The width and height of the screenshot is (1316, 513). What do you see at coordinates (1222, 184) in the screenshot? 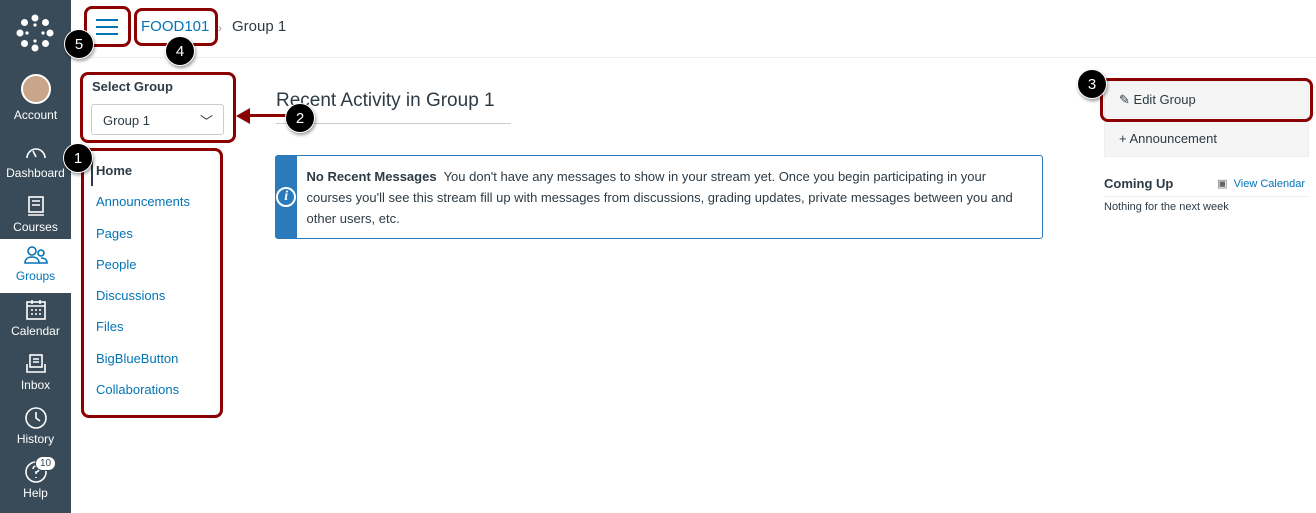
I see `calendar-small-icon: ▣` at bounding box center [1222, 184].